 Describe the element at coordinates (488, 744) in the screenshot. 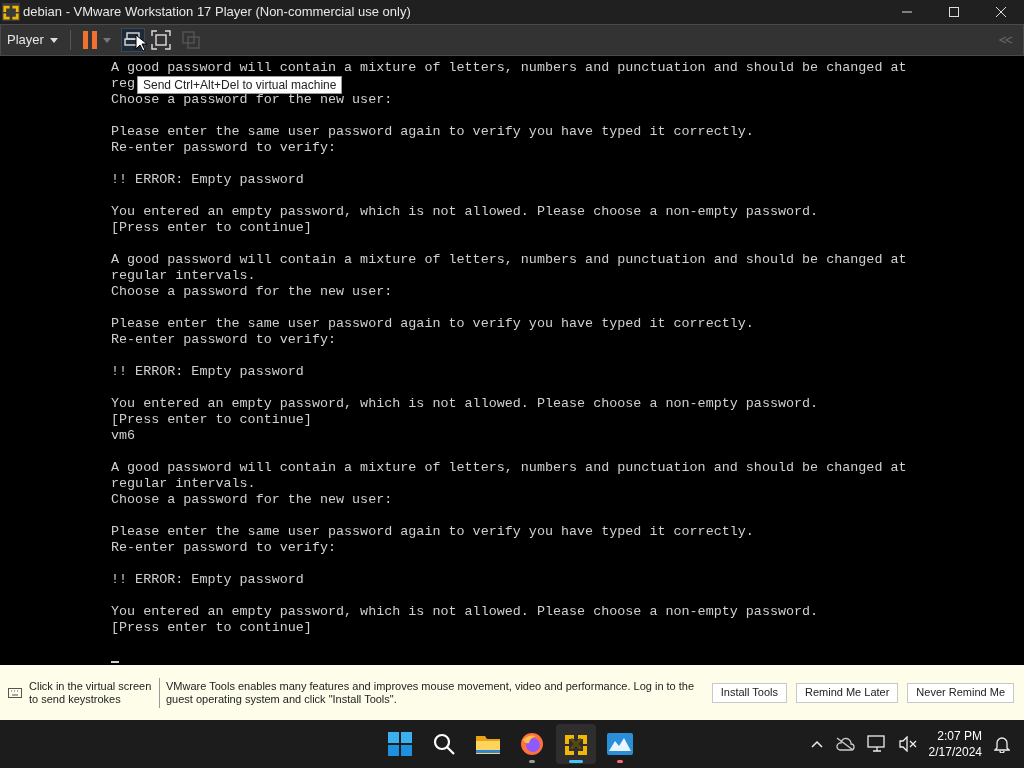

I see `folder-icon` at that location.